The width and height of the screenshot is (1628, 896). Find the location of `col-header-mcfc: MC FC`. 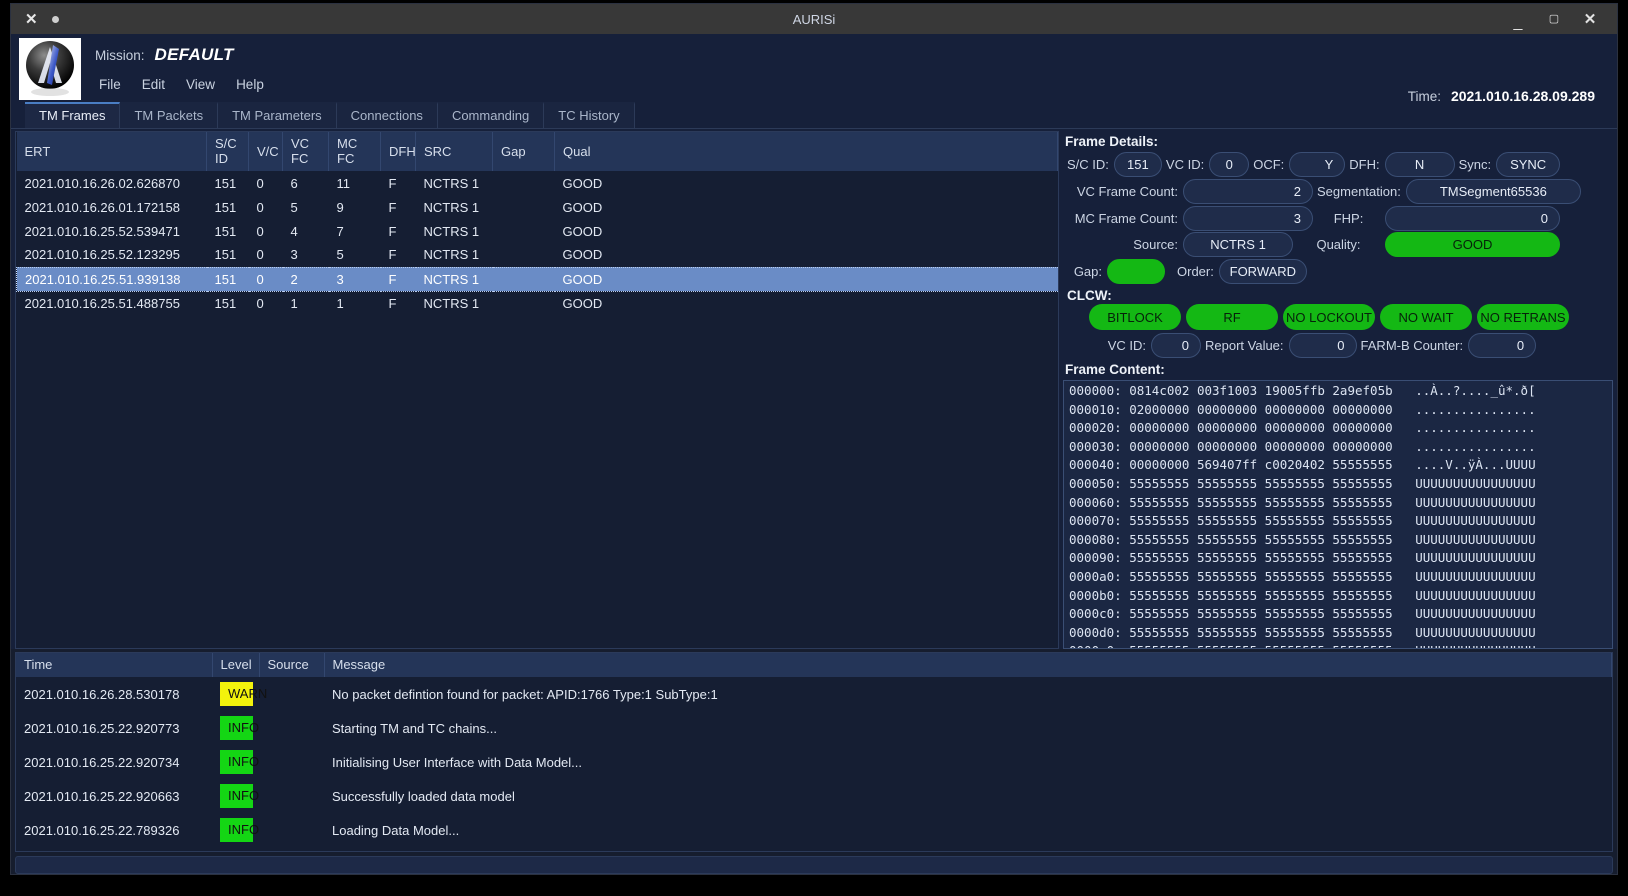

col-header-mcfc: MC FC is located at coordinates (354, 151).